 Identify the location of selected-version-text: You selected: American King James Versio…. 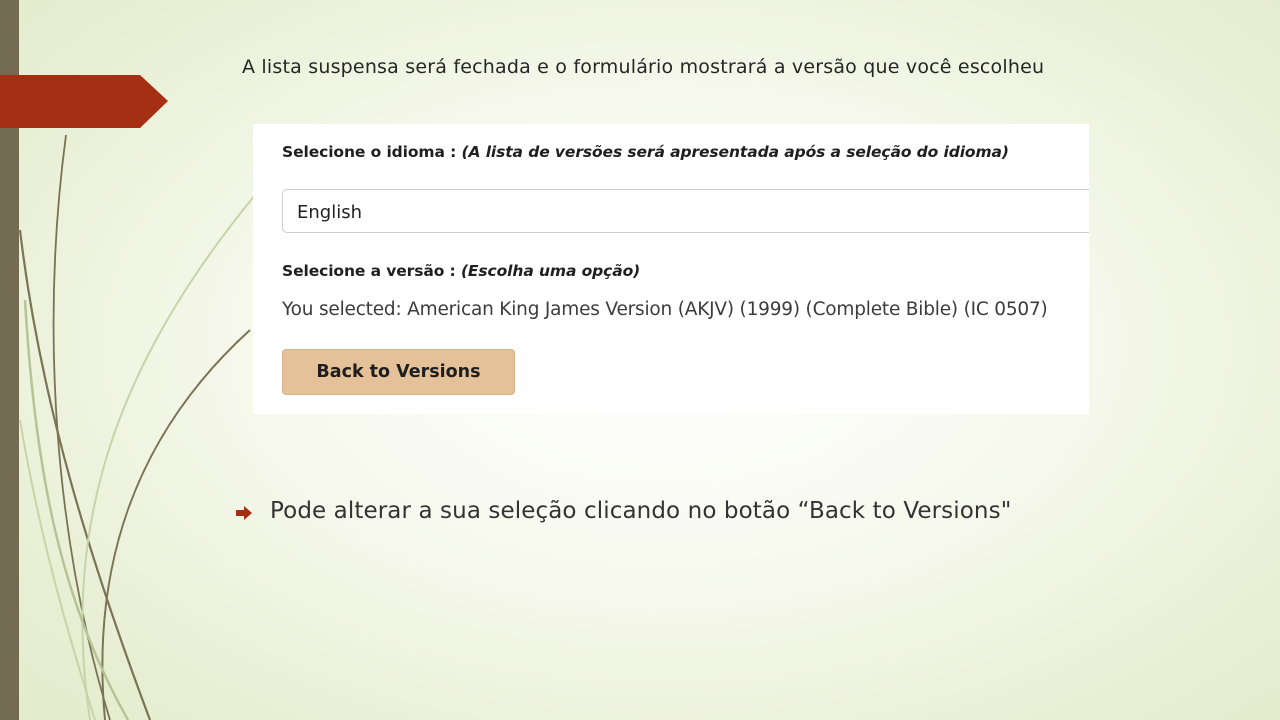
(665, 309).